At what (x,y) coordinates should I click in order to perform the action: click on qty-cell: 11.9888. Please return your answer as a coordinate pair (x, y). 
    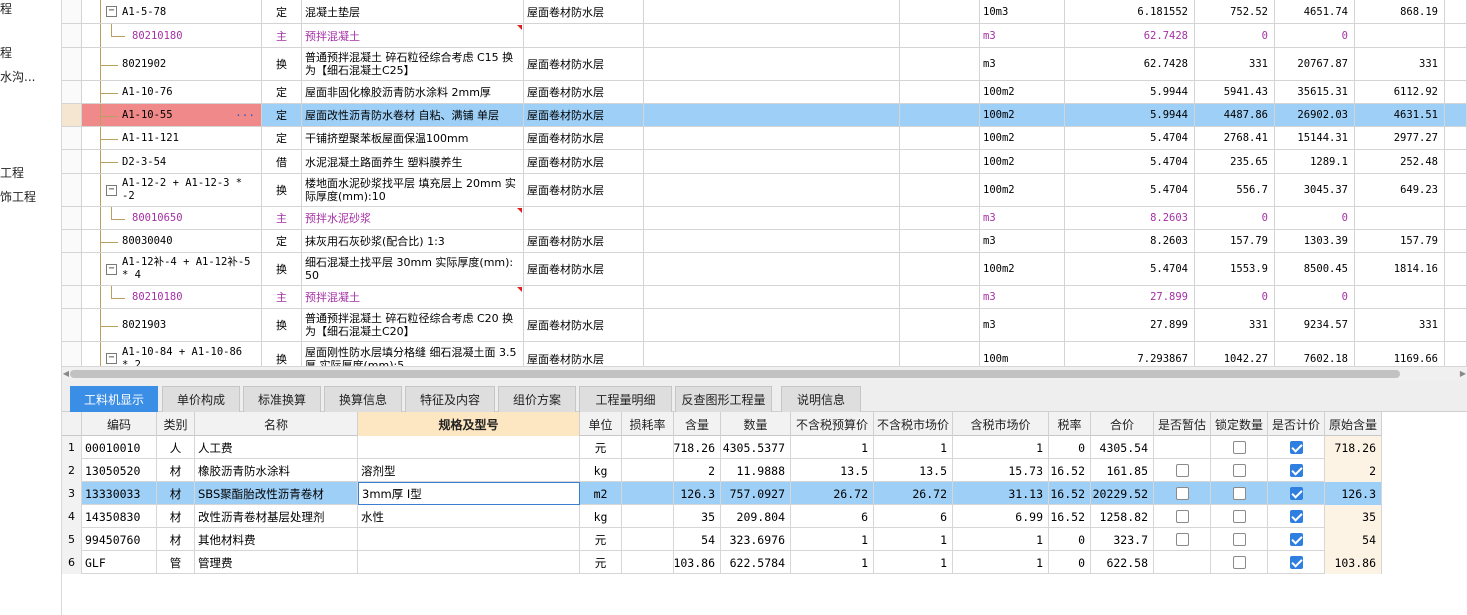
    Looking at the image, I should click on (756, 470).